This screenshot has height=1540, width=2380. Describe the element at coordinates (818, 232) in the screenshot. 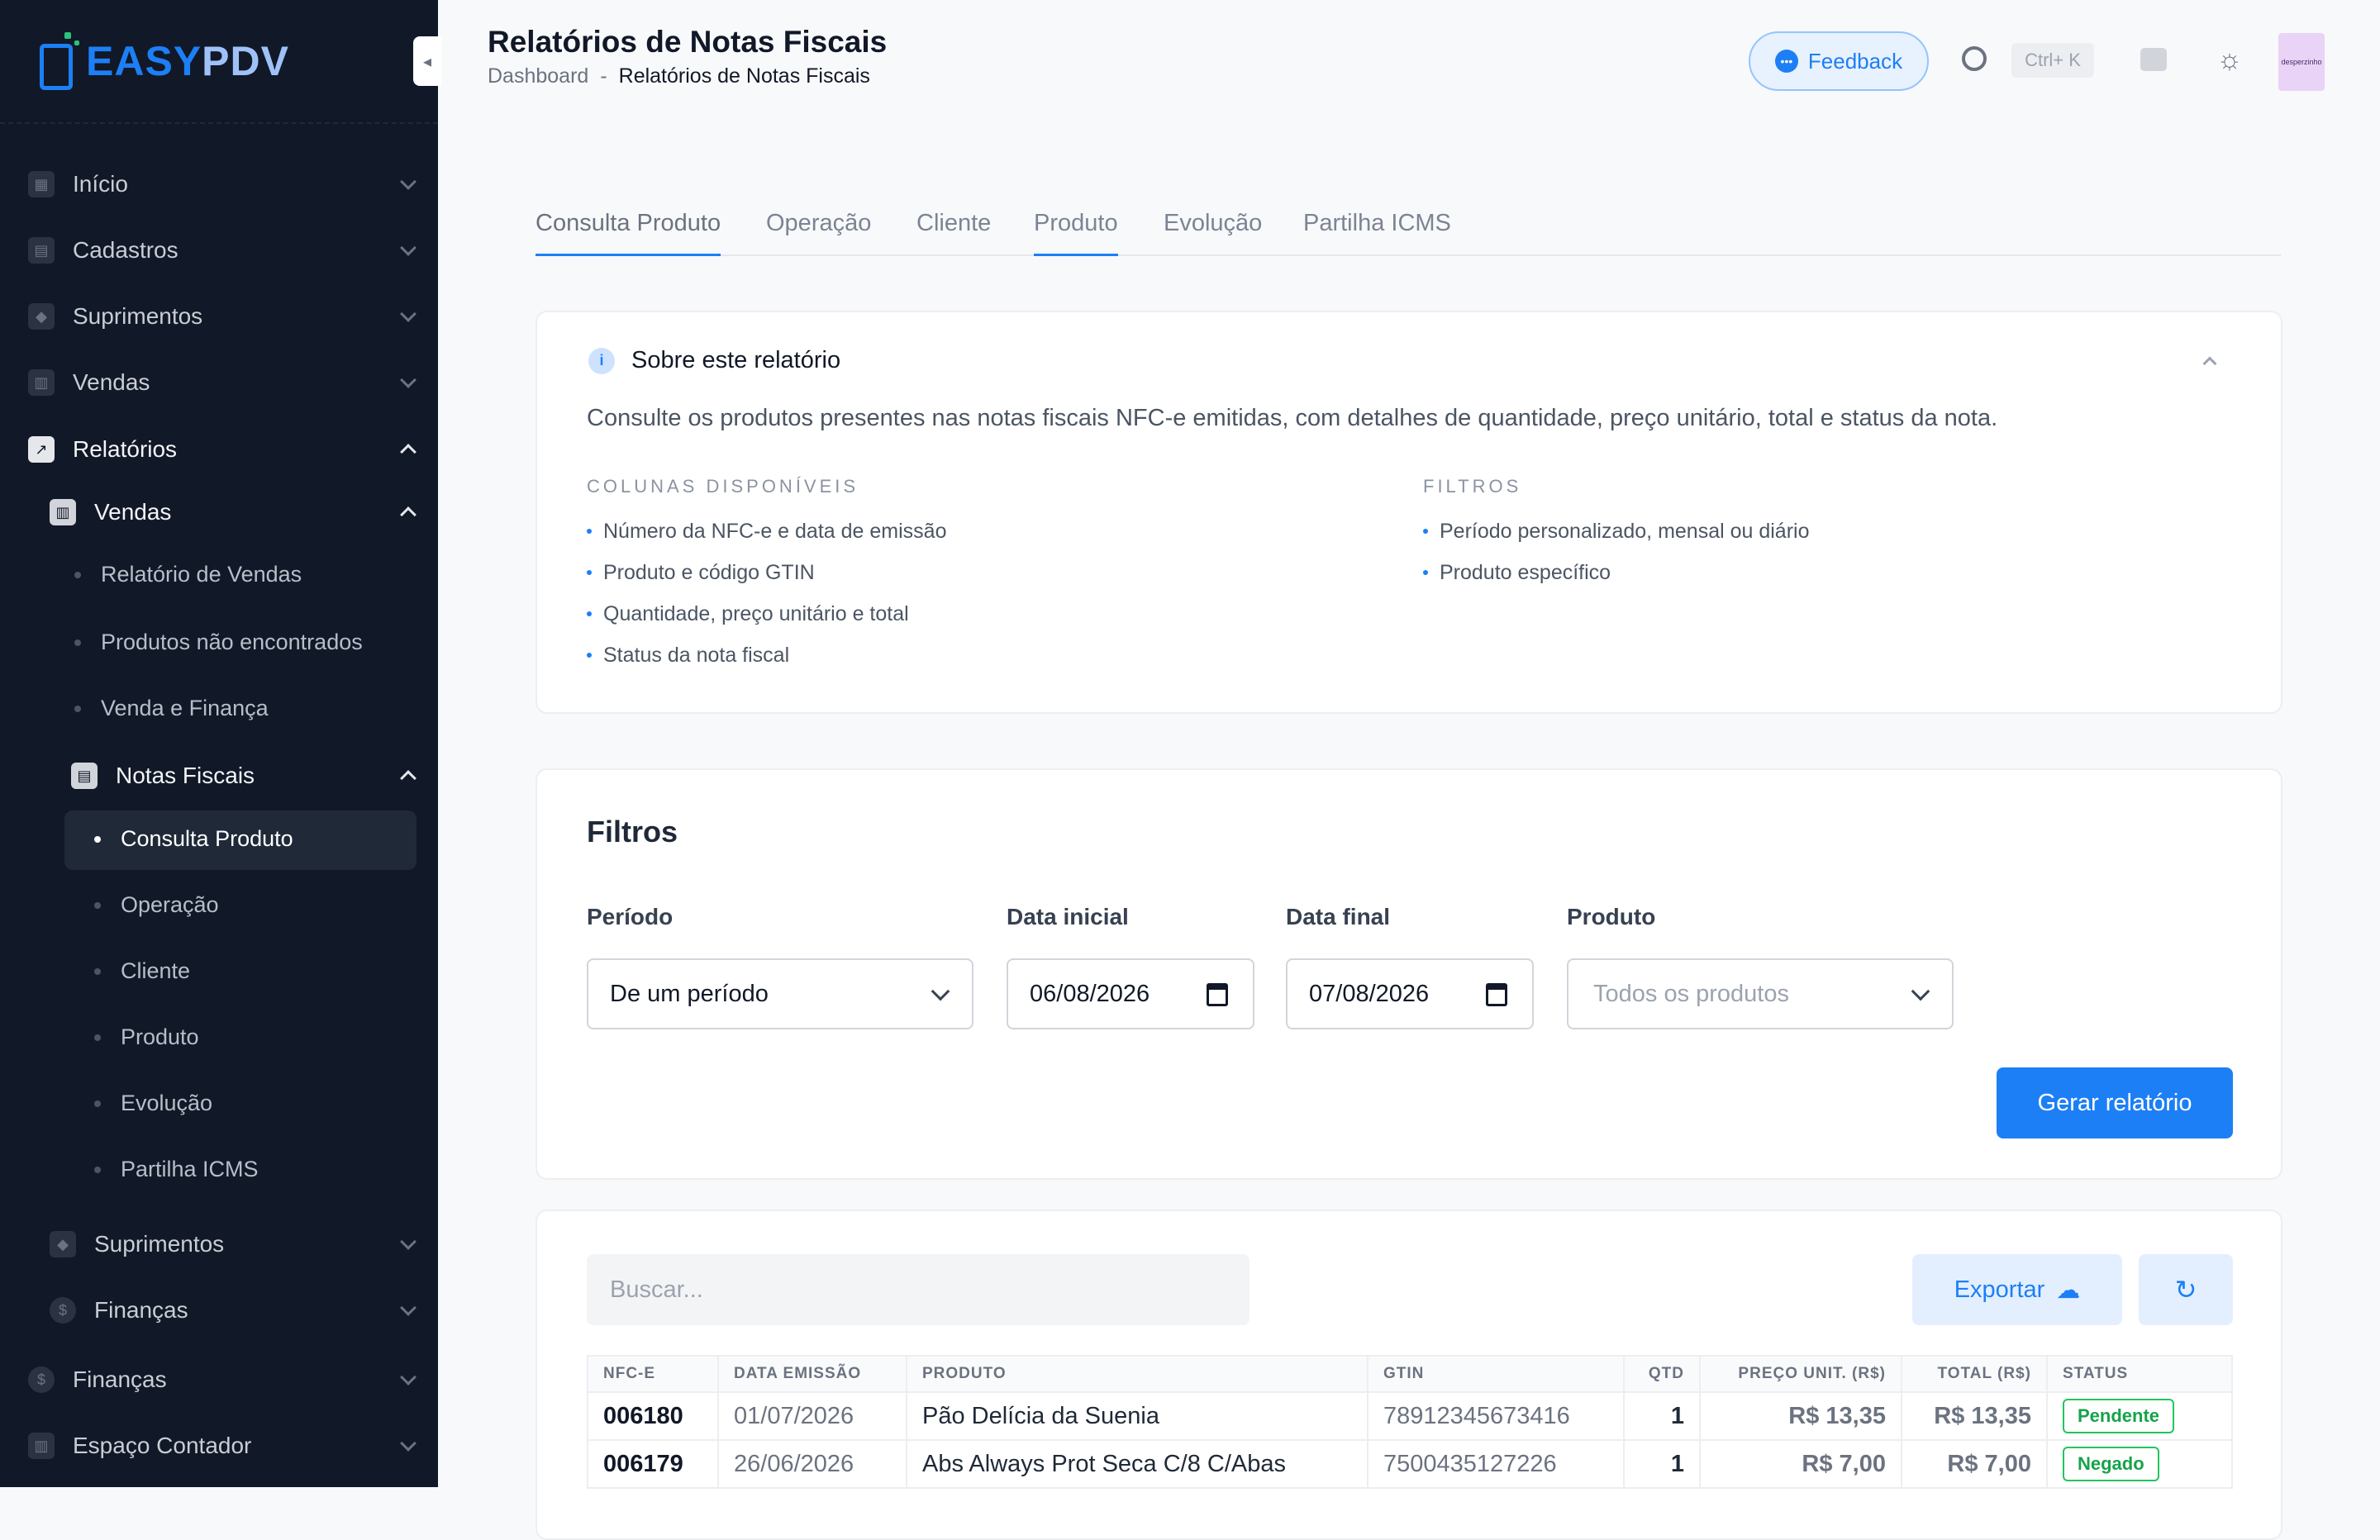

I see `tab-operacao: Operação` at that location.